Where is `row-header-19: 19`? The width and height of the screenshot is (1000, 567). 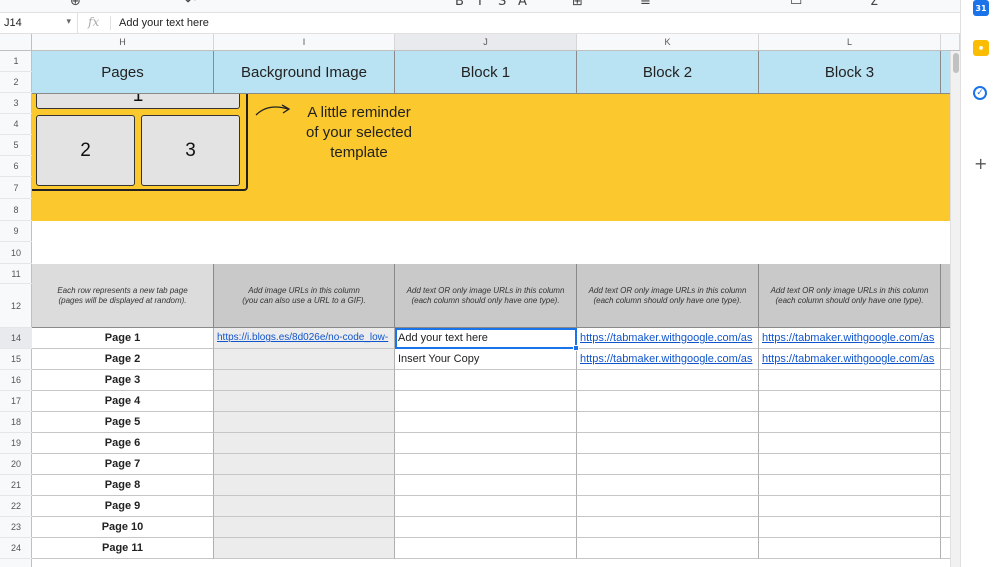
row-header-19: 19 is located at coordinates (16, 443).